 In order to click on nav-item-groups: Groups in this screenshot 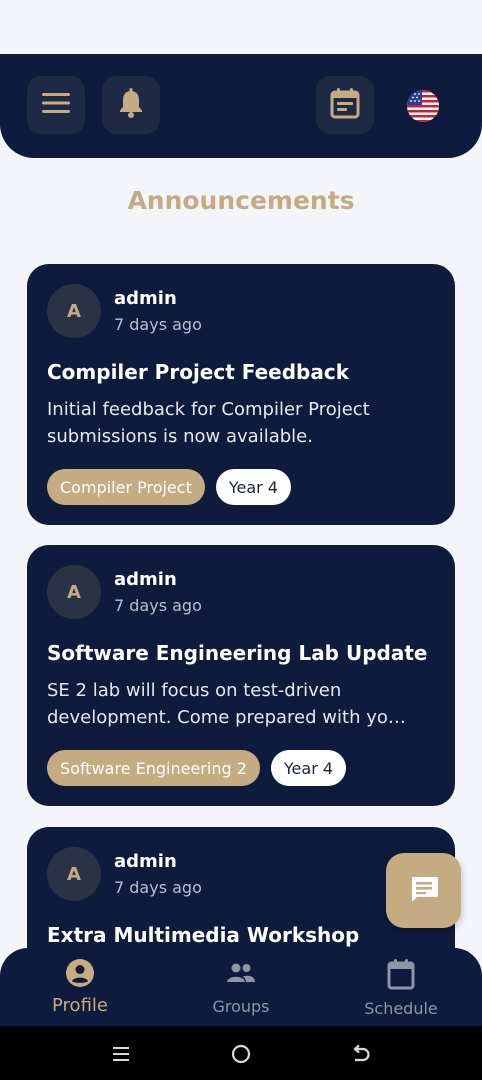, I will do `click(241, 987)`.